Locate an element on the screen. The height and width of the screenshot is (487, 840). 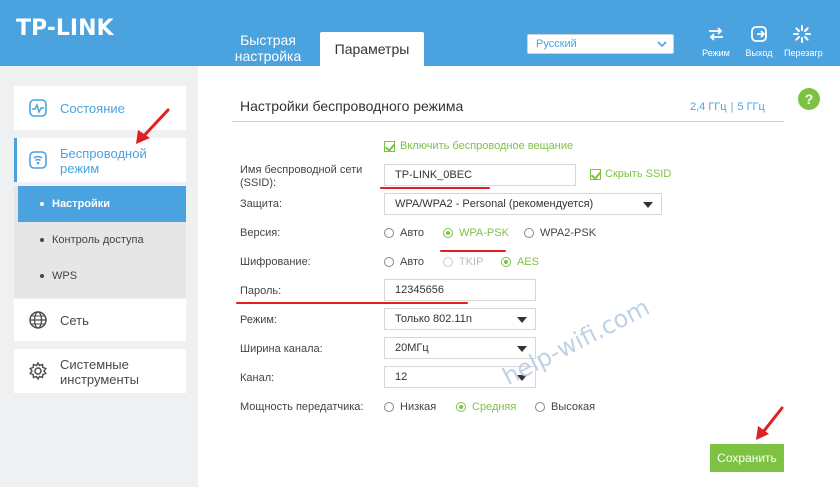
enable-broadcast-checkbox is located at coordinates (389, 146).